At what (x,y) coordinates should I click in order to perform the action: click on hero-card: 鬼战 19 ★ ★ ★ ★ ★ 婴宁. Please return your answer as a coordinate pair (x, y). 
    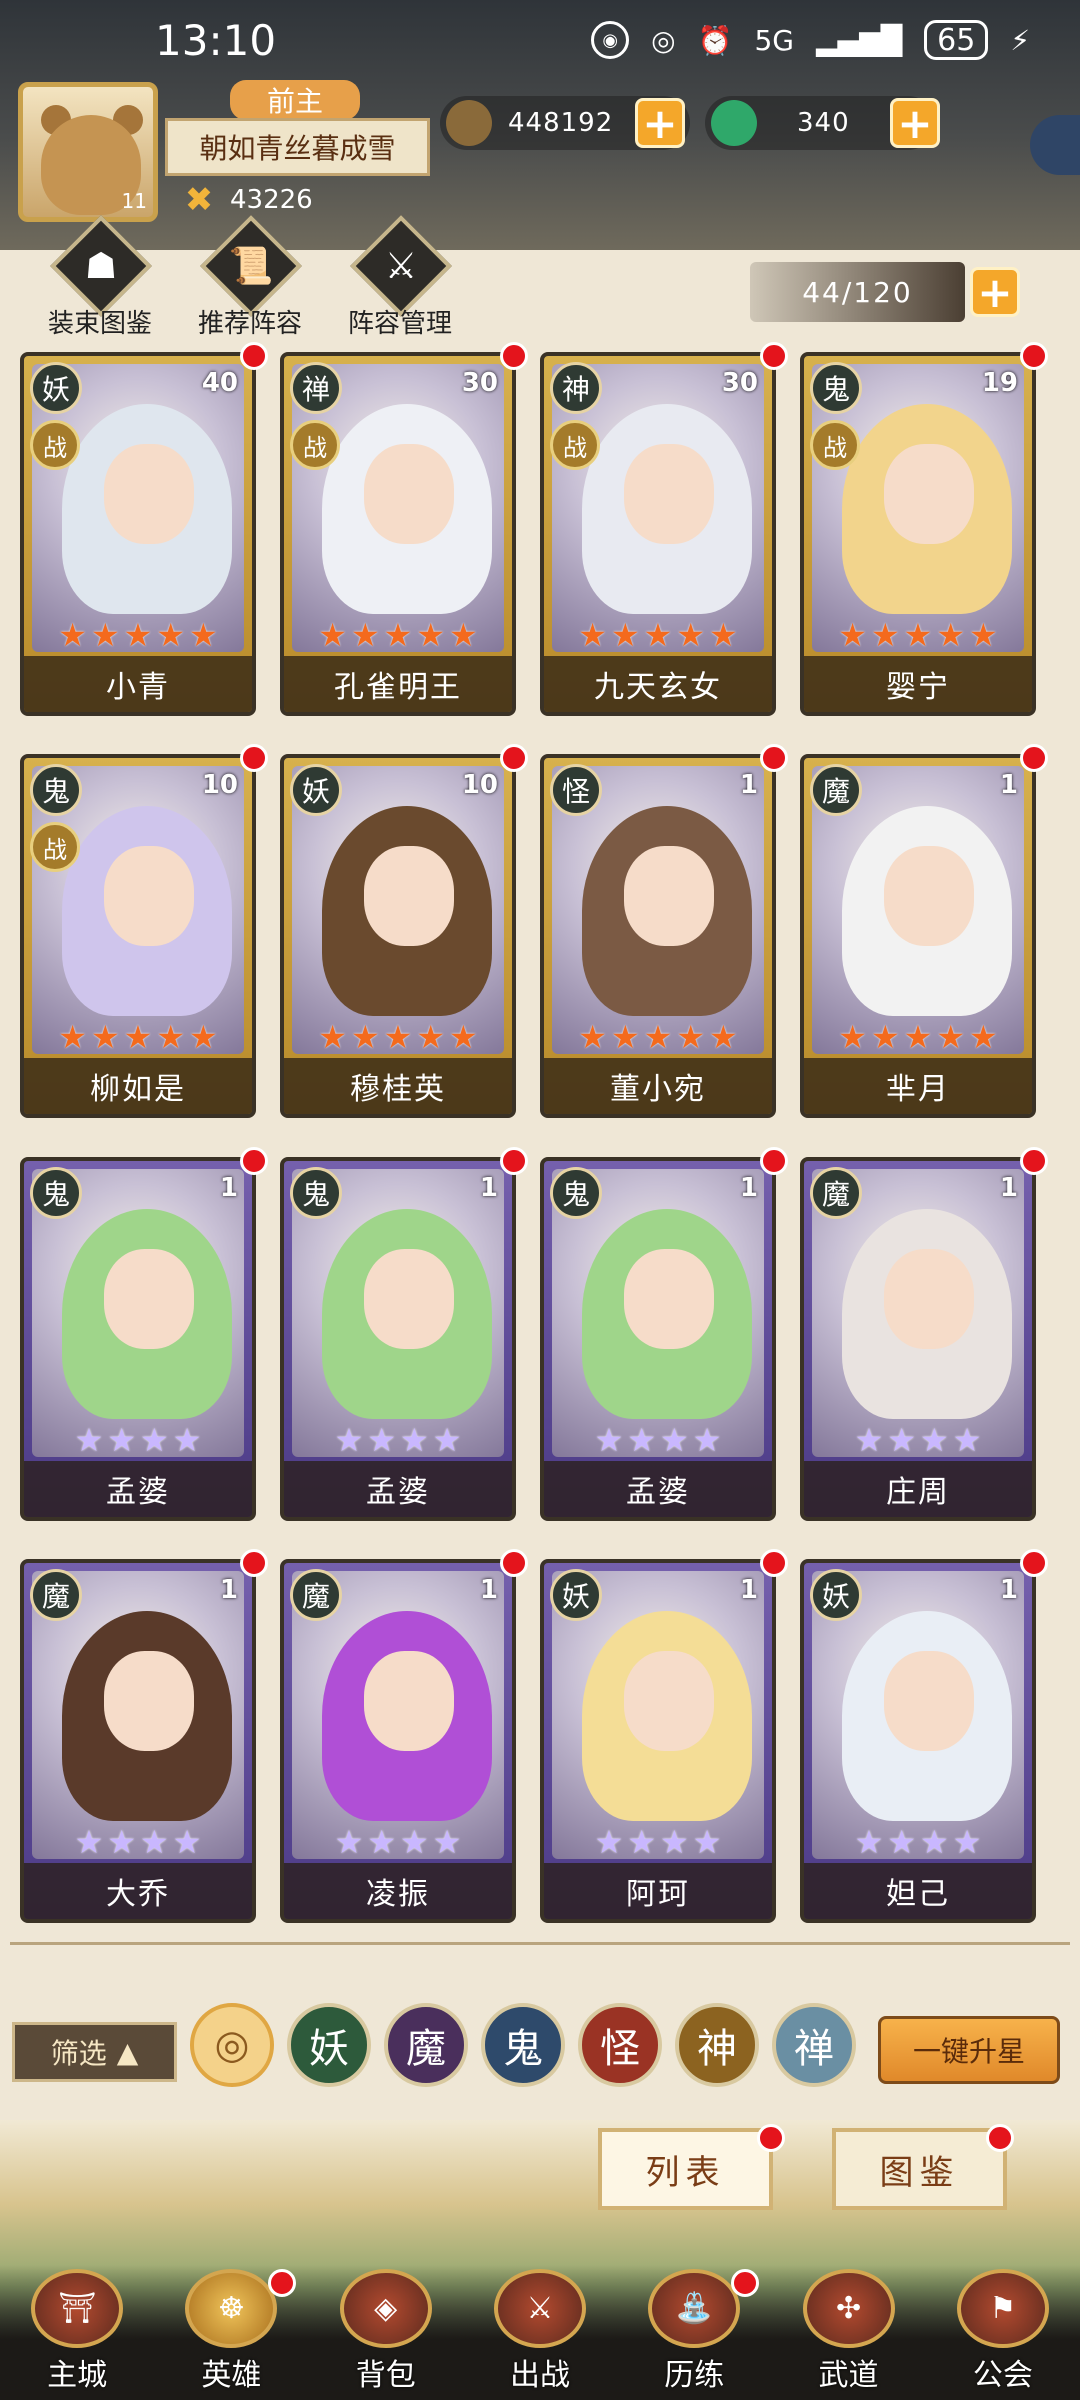
    Looking at the image, I should click on (918, 534).